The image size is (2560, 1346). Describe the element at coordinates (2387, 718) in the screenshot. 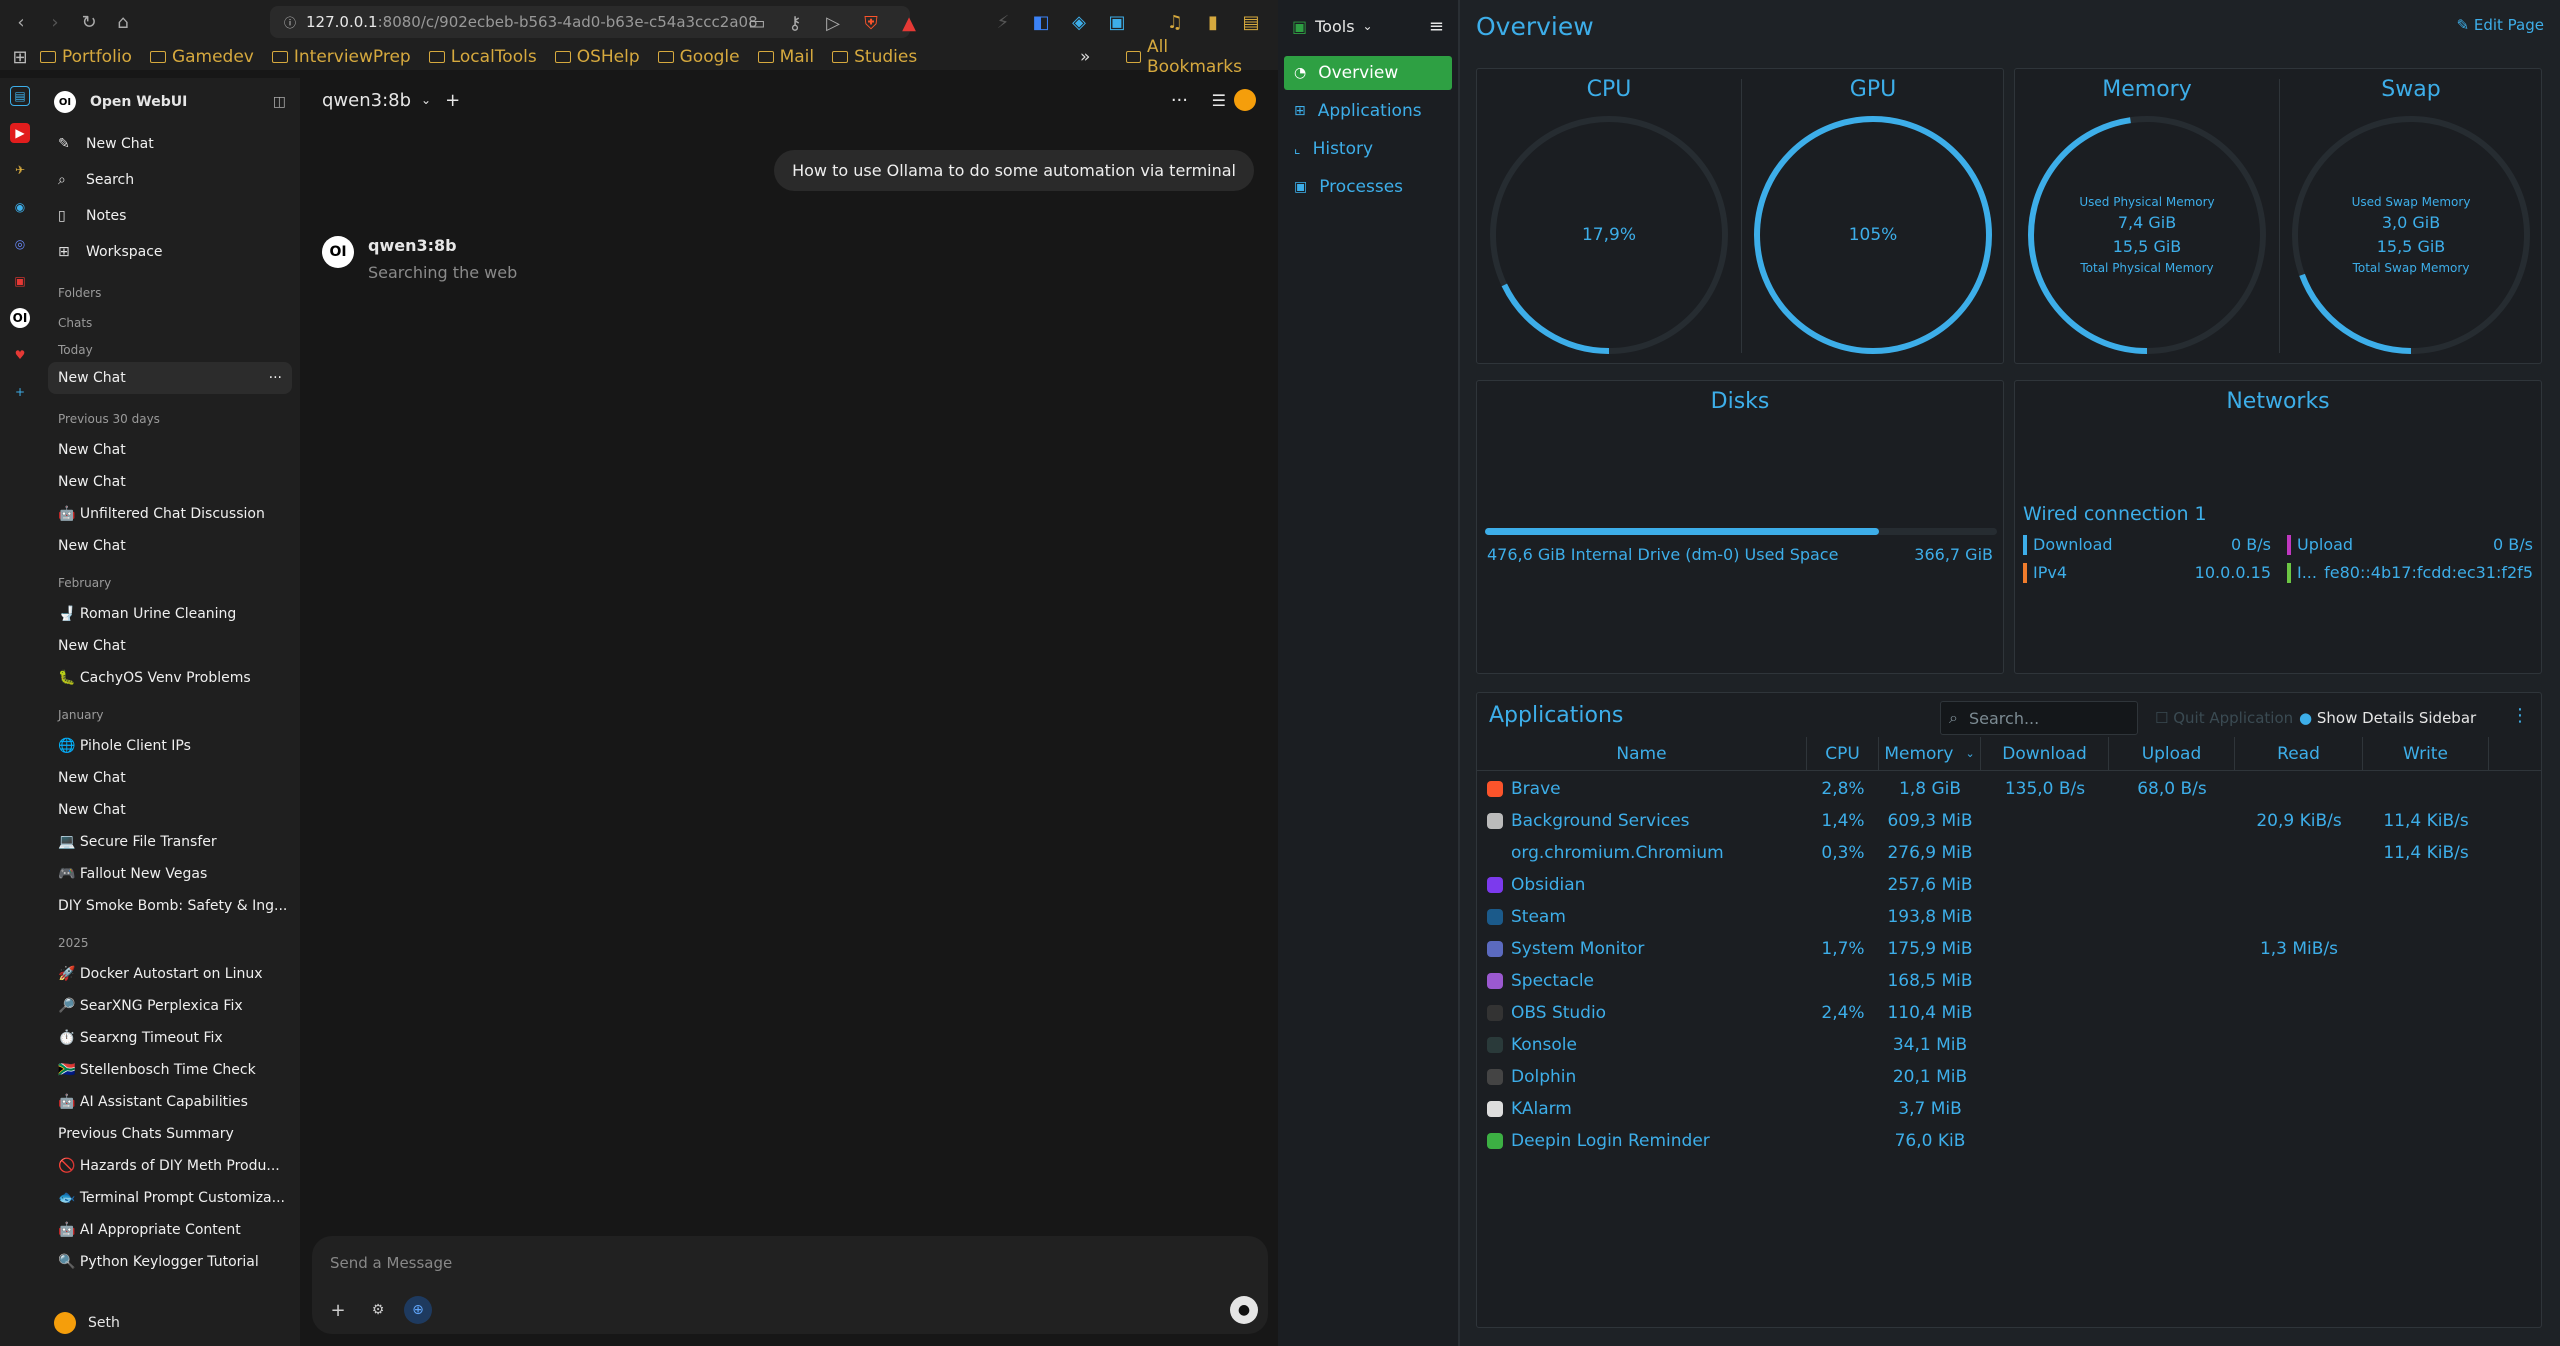

I see `show-details-sidebar-button: ● Show Details Sidebar` at that location.